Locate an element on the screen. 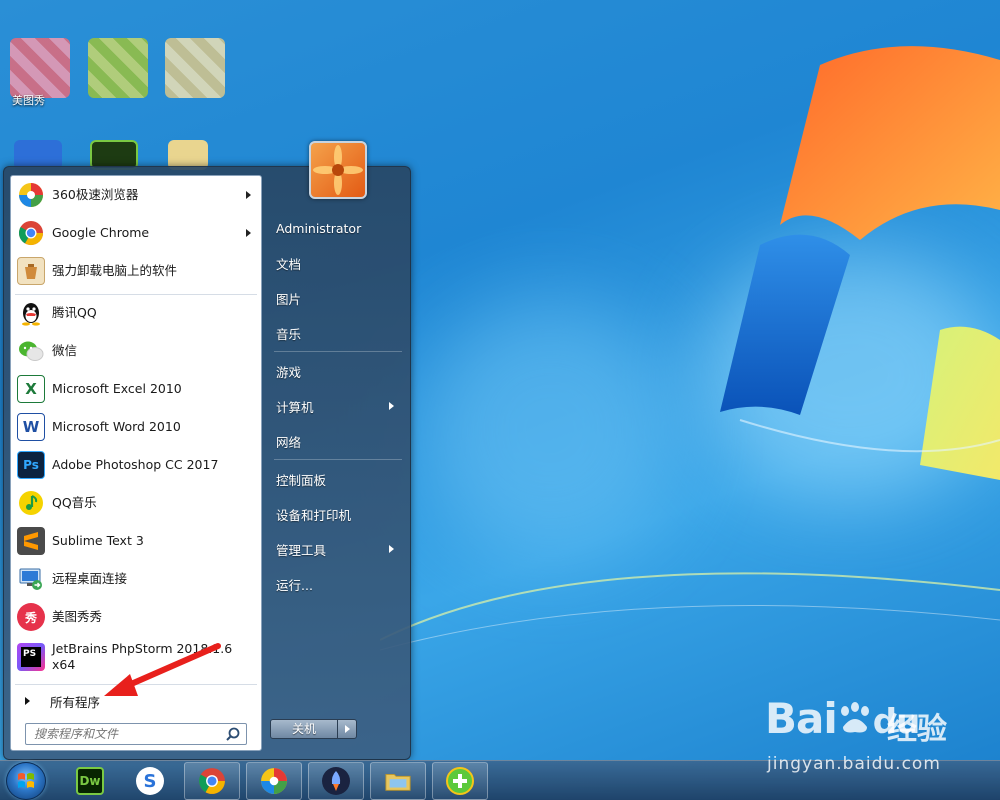 This screenshot has height=800, width=1000. search-box is located at coordinates (136, 734).